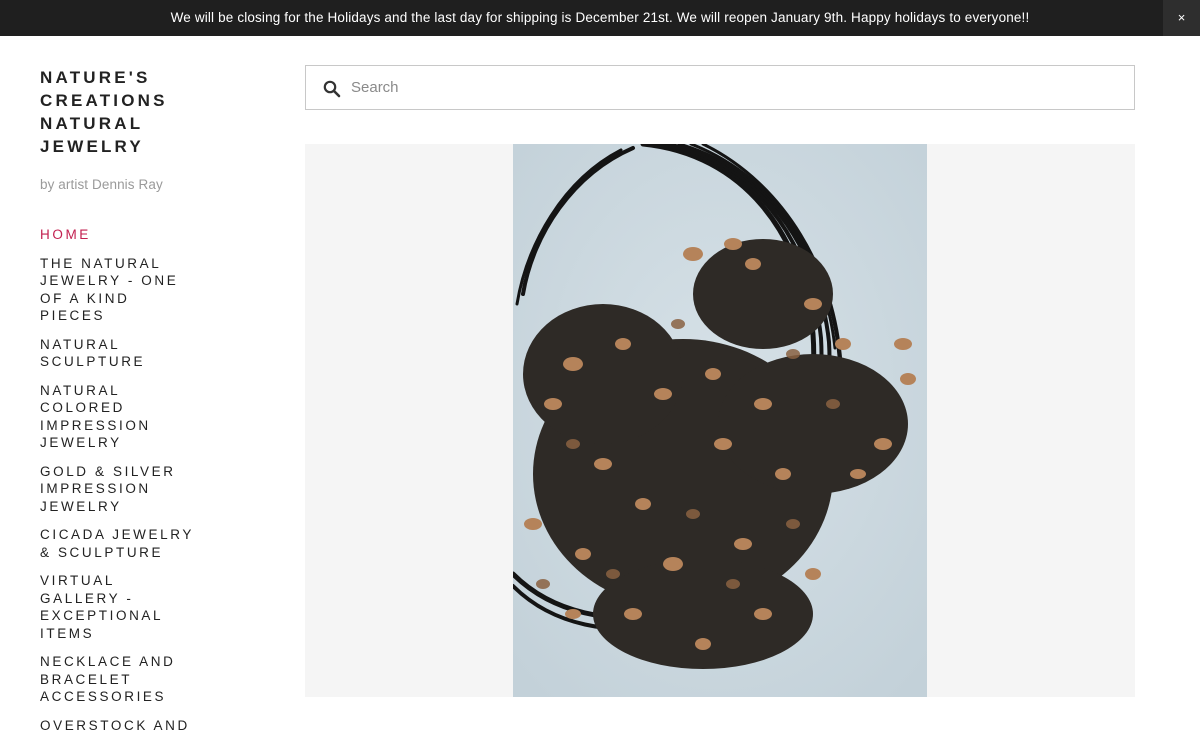 The image size is (1200, 745). Describe the element at coordinates (109, 280) in the screenshot. I see `nav-item-label: JEWELRY - ONE` at that location.